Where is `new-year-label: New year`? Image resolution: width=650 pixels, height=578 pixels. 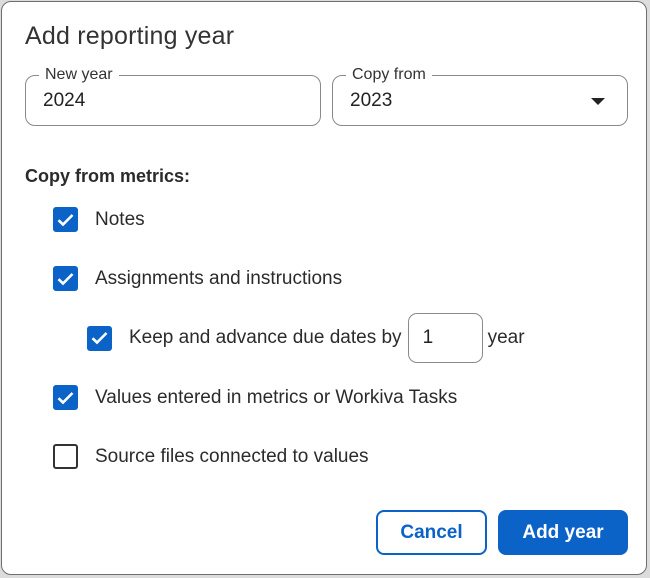 new-year-label: New year is located at coordinates (79, 75).